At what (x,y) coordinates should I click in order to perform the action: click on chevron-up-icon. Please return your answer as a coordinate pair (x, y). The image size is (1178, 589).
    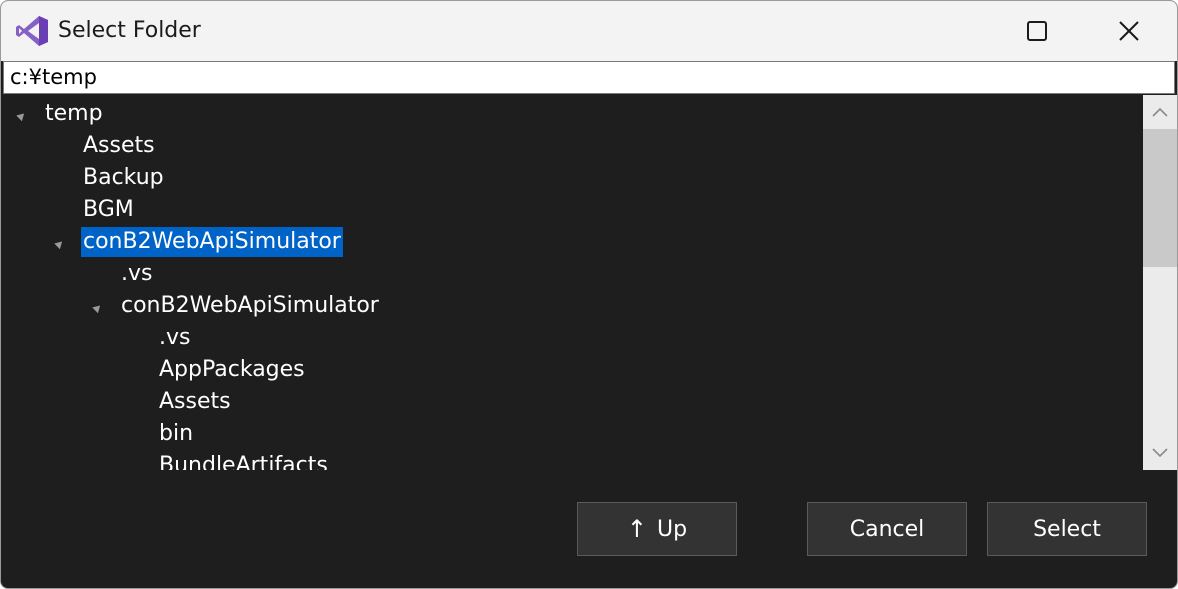
    Looking at the image, I should click on (1160, 112).